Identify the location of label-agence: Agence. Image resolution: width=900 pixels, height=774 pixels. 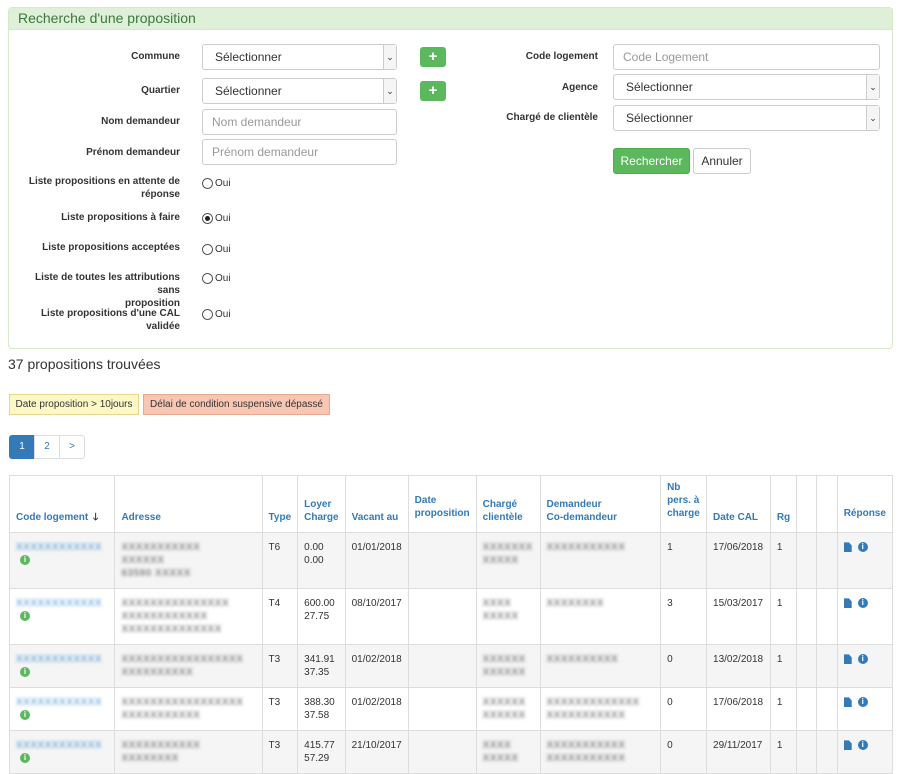
(579, 87).